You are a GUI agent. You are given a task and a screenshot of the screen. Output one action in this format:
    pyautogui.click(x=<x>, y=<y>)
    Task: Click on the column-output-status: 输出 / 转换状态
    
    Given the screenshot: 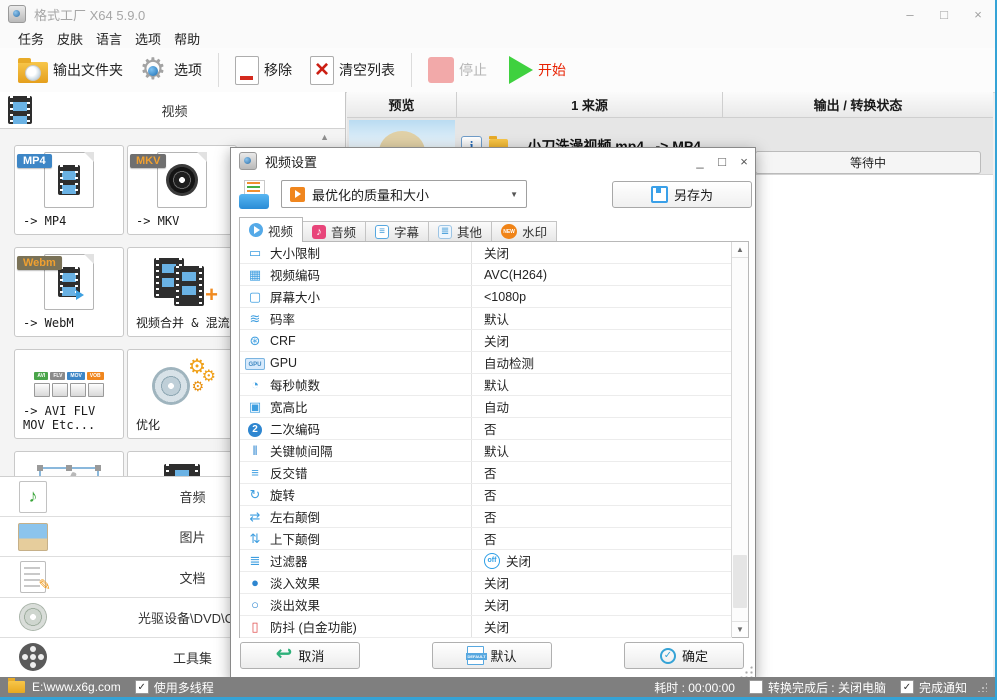 What is the action you would take?
    pyautogui.click(x=858, y=104)
    